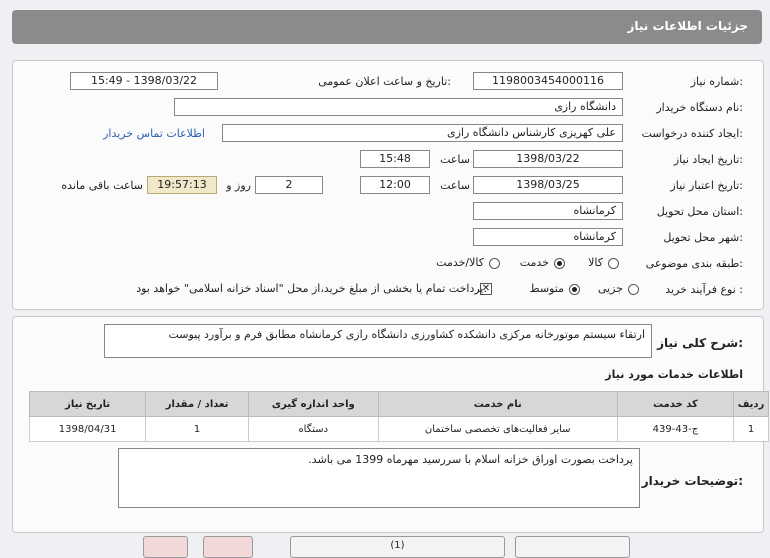  I want to click on created-date-label: تاریخ ایجاد نیاز:, so click(708, 159).